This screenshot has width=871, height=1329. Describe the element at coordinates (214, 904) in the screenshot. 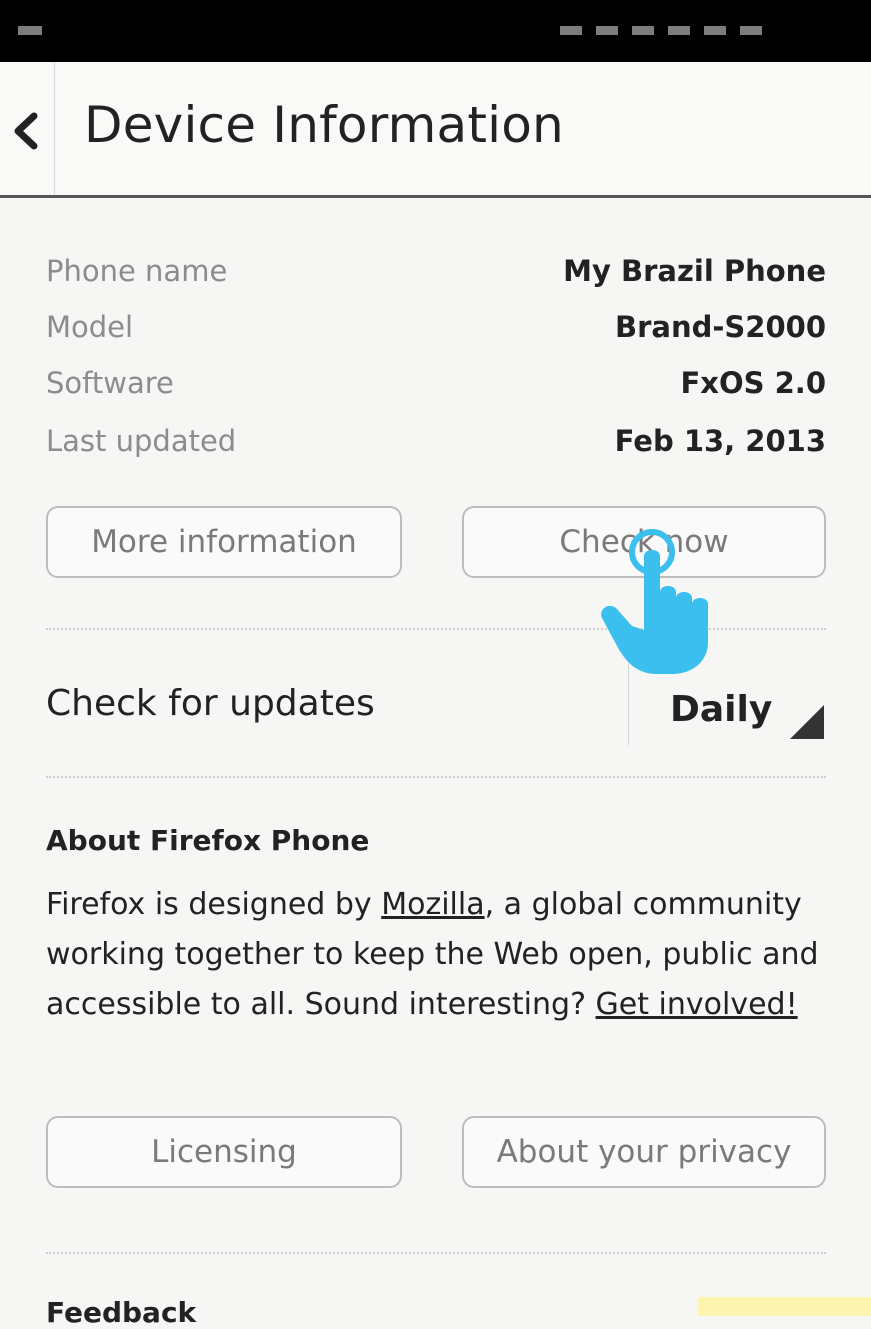

I see `about-text: Firefox is designed by` at that location.